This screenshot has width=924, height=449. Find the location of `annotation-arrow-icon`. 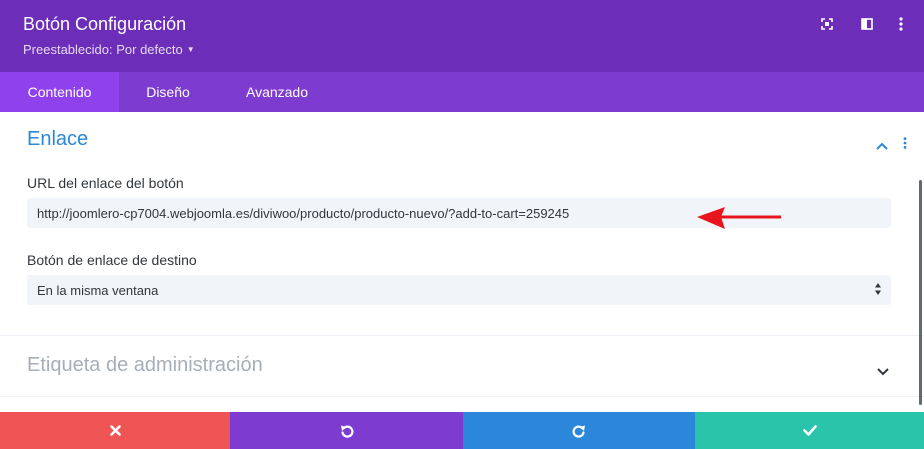

annotation-arrow-icon is located at coordinates (740, 221).